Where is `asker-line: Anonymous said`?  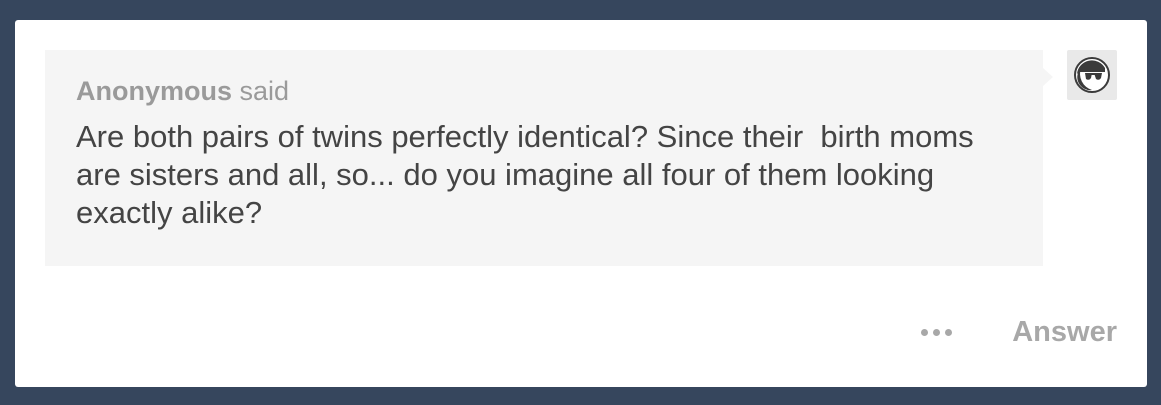 asker-line: Anonymous said is located at coordinates (544, 91).